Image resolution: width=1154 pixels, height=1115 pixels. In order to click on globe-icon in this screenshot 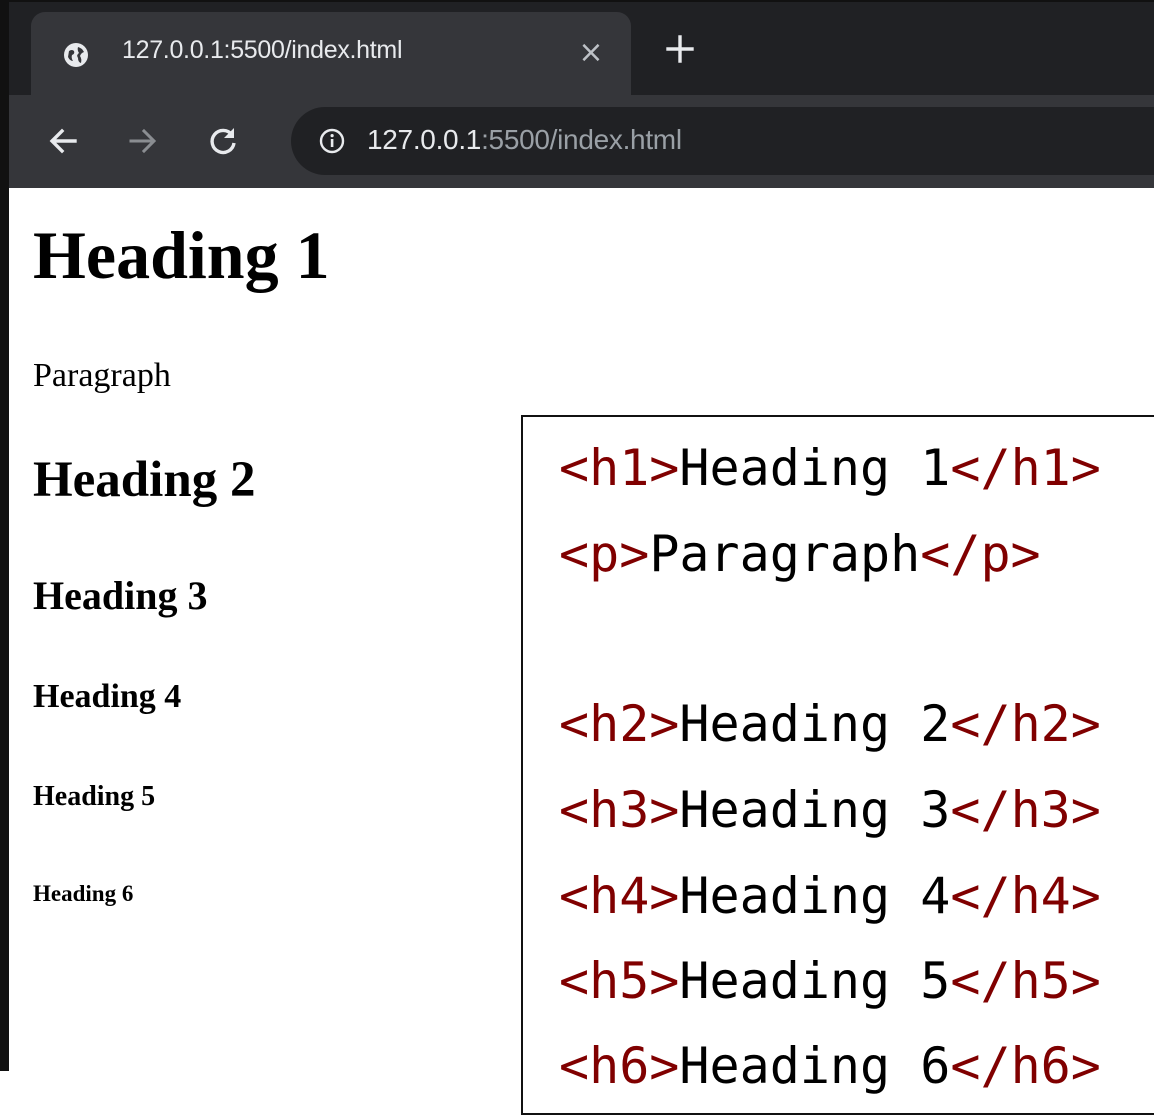, I will do `click(76, 55)`.